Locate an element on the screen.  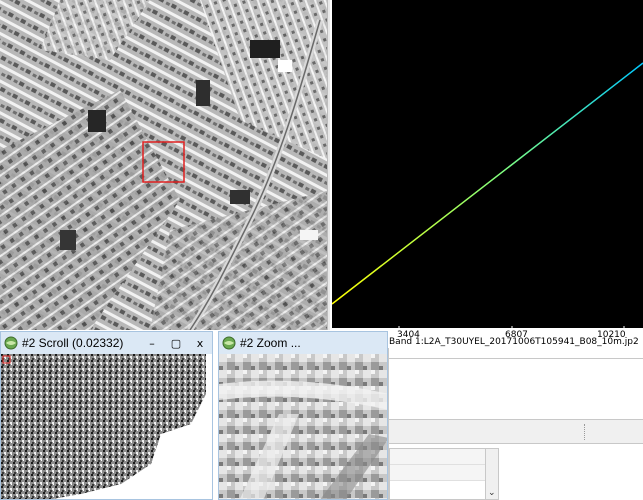
scroll-window: #2 Scroll (0.02332) – ▢ x is located at coordinates (106, 415).